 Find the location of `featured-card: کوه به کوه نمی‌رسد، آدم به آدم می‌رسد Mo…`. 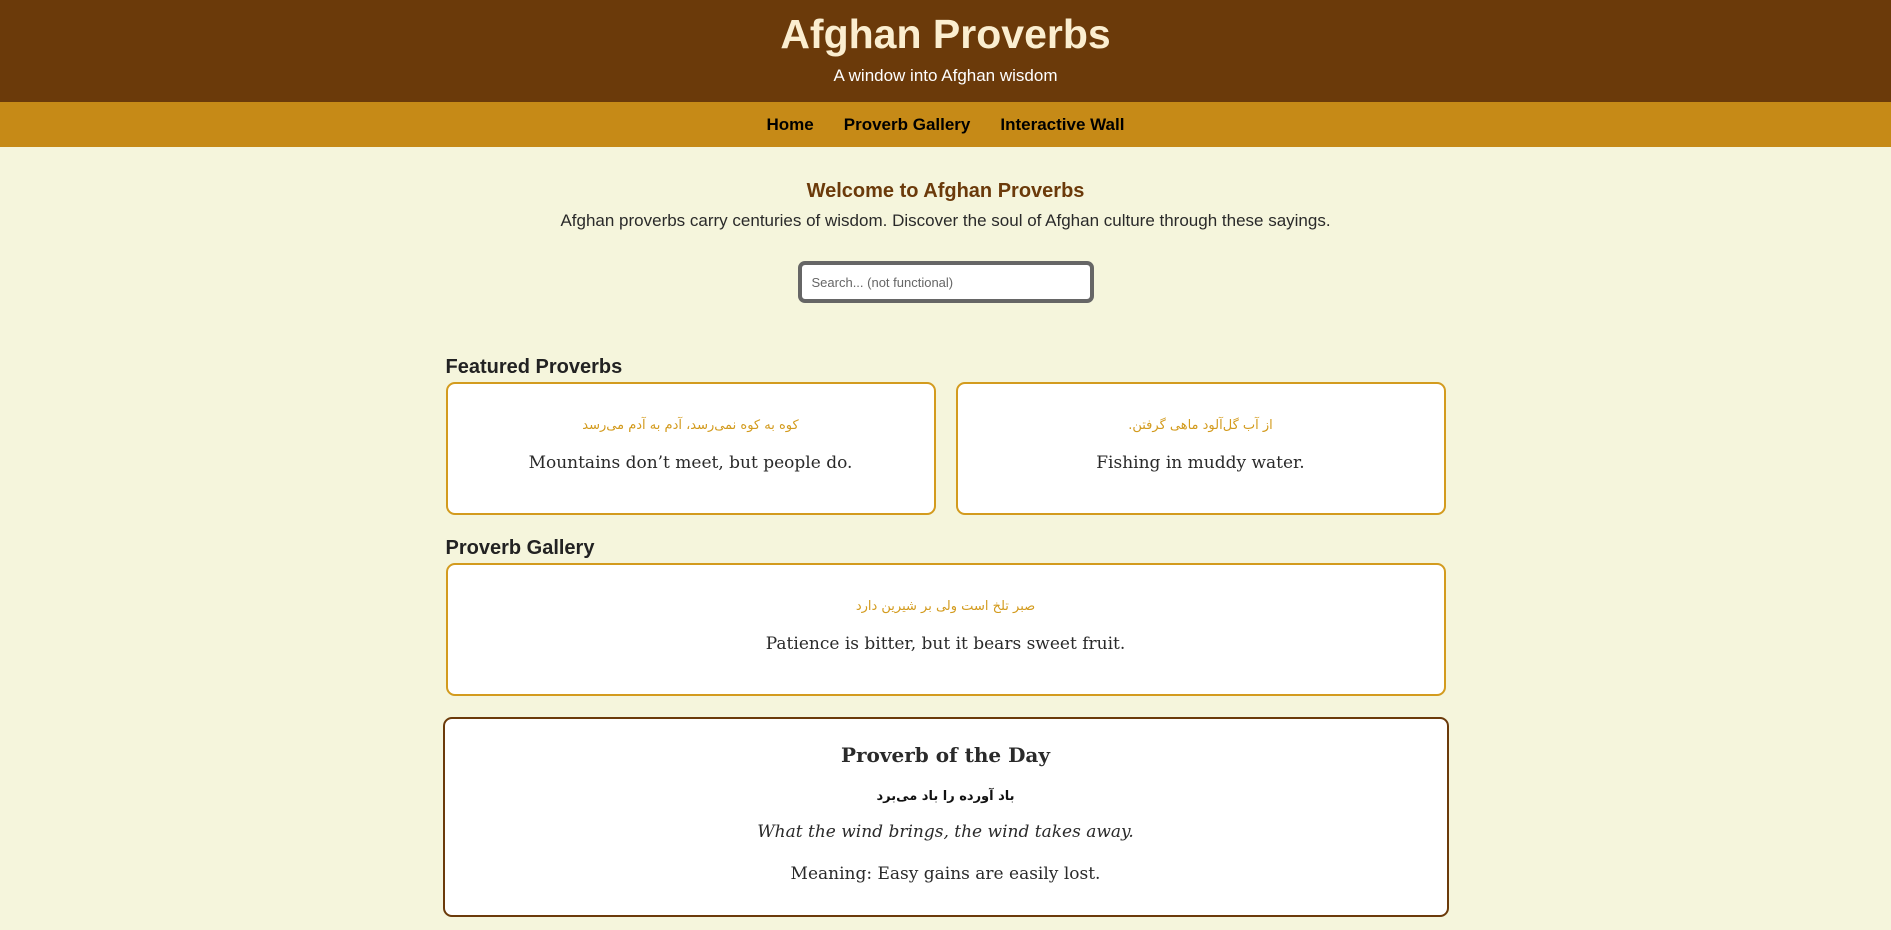

featured-card: کوه به کوه نمی‌رسد، آدم به آدم می‌رسد Mo… is located at coordinates (690, 448).